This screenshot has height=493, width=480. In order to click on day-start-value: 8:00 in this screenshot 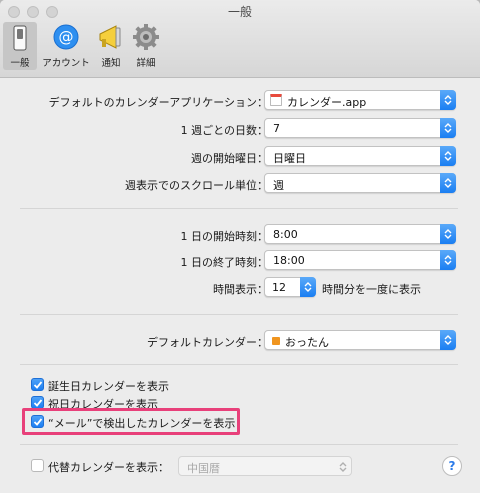, I will do `click(285, 234)`.